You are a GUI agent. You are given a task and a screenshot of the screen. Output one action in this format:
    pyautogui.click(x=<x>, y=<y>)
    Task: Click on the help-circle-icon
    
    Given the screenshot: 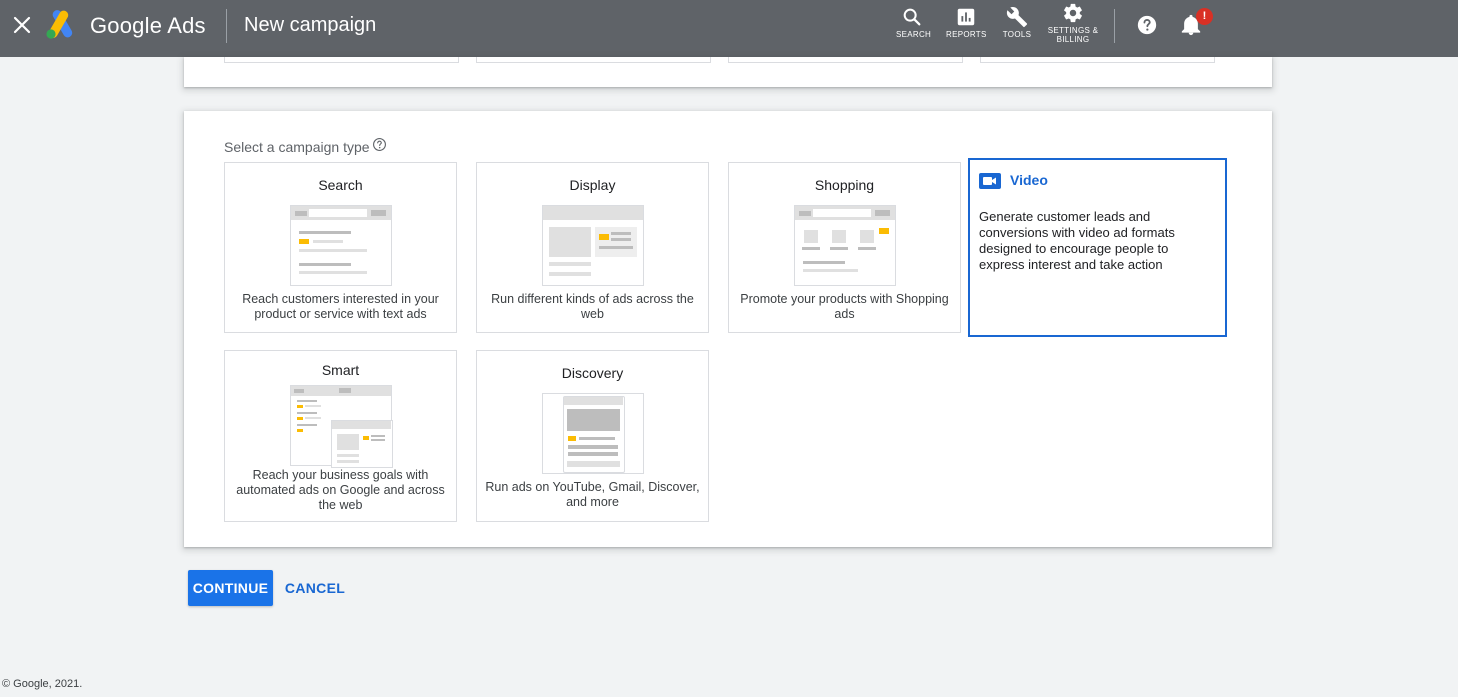 What is the action you would take?
    pyautogui.click(x=379, y=147)
    